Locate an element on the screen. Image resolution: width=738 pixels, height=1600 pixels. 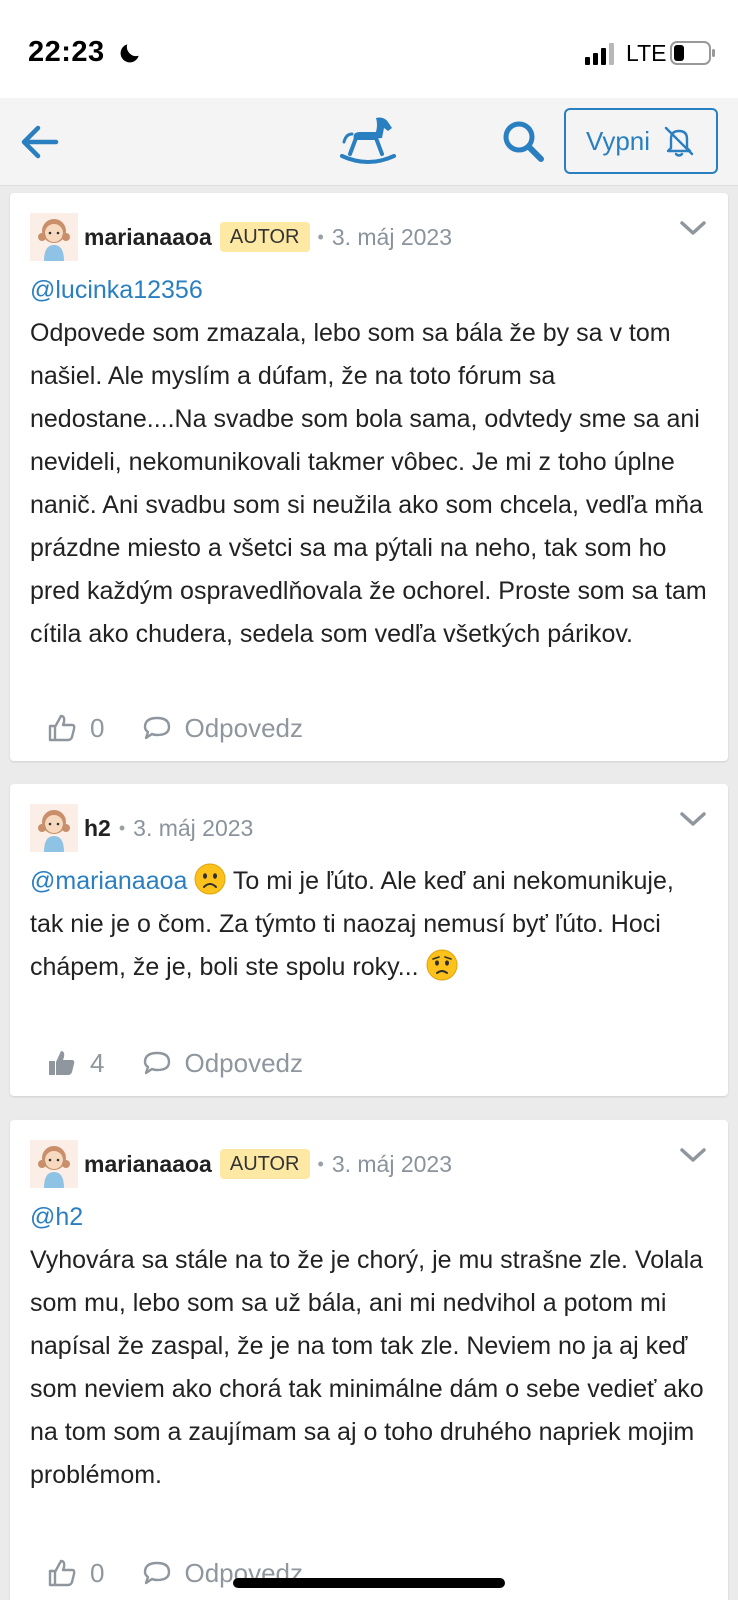
signal-icon is located at coordinates (599, 54).